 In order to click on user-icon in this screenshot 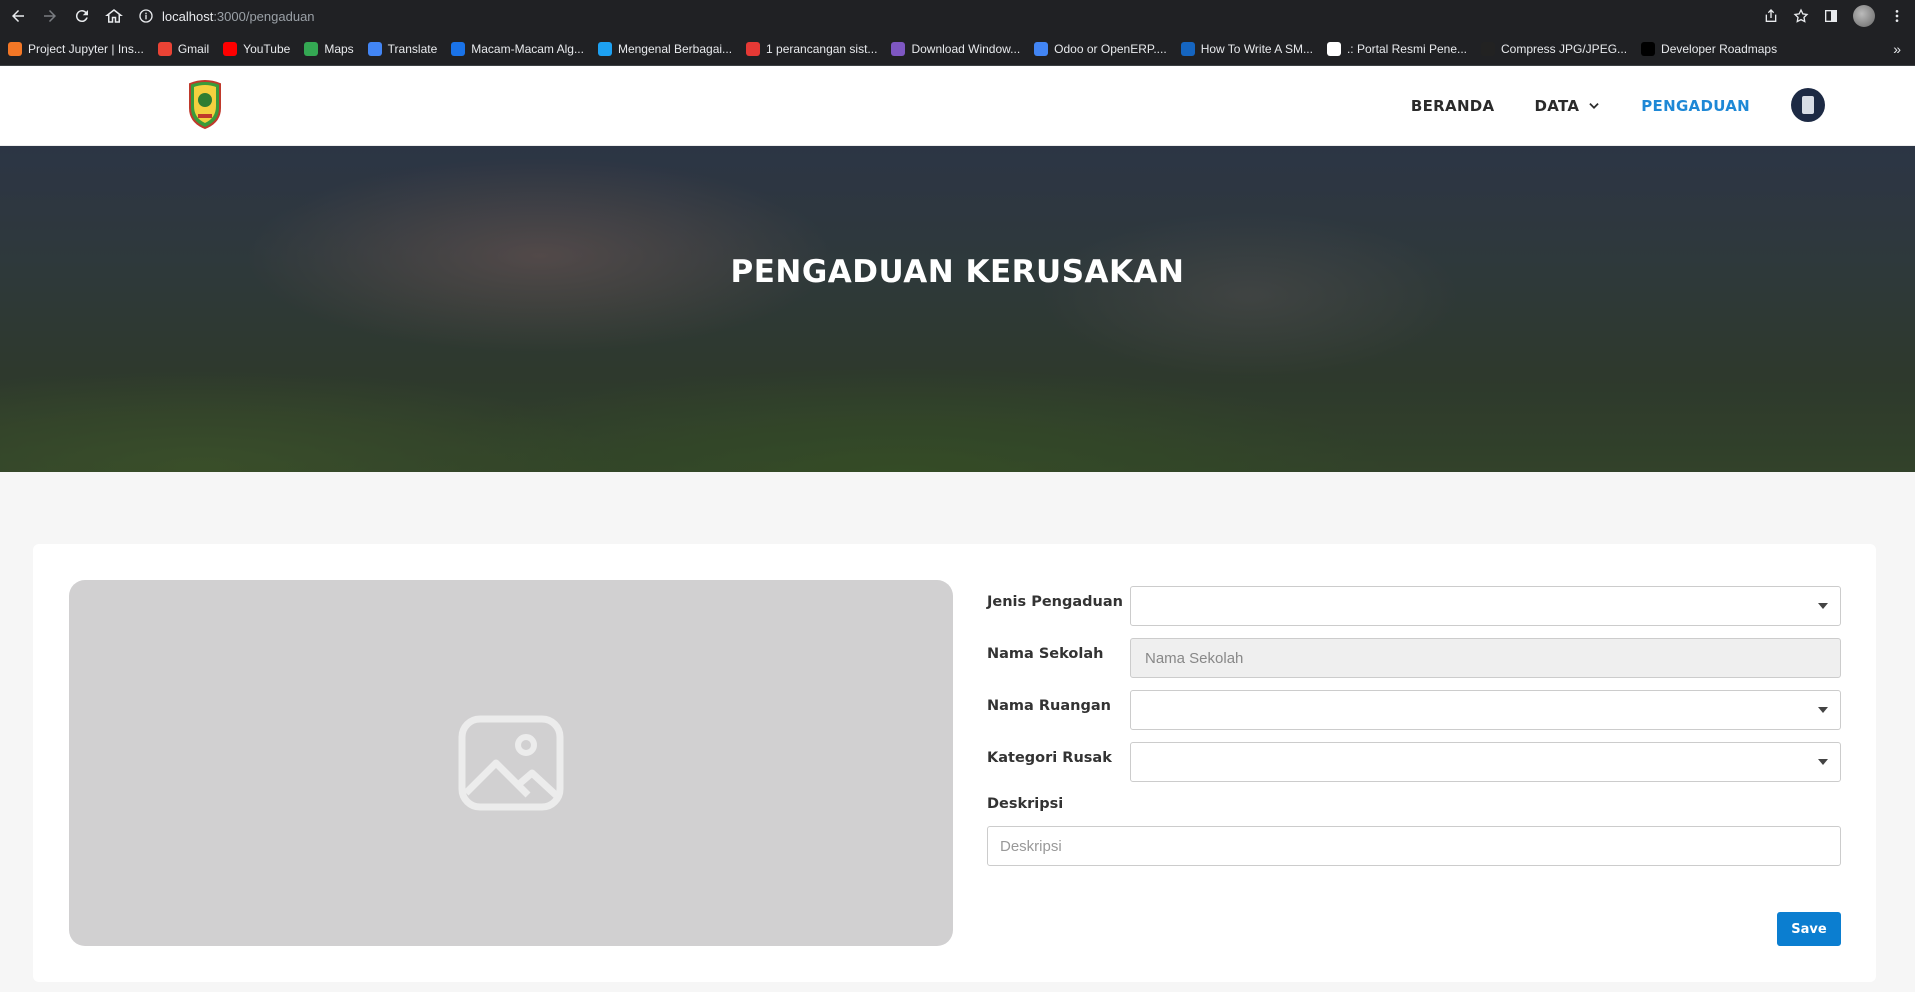, I will do `click(1808, 105)`.